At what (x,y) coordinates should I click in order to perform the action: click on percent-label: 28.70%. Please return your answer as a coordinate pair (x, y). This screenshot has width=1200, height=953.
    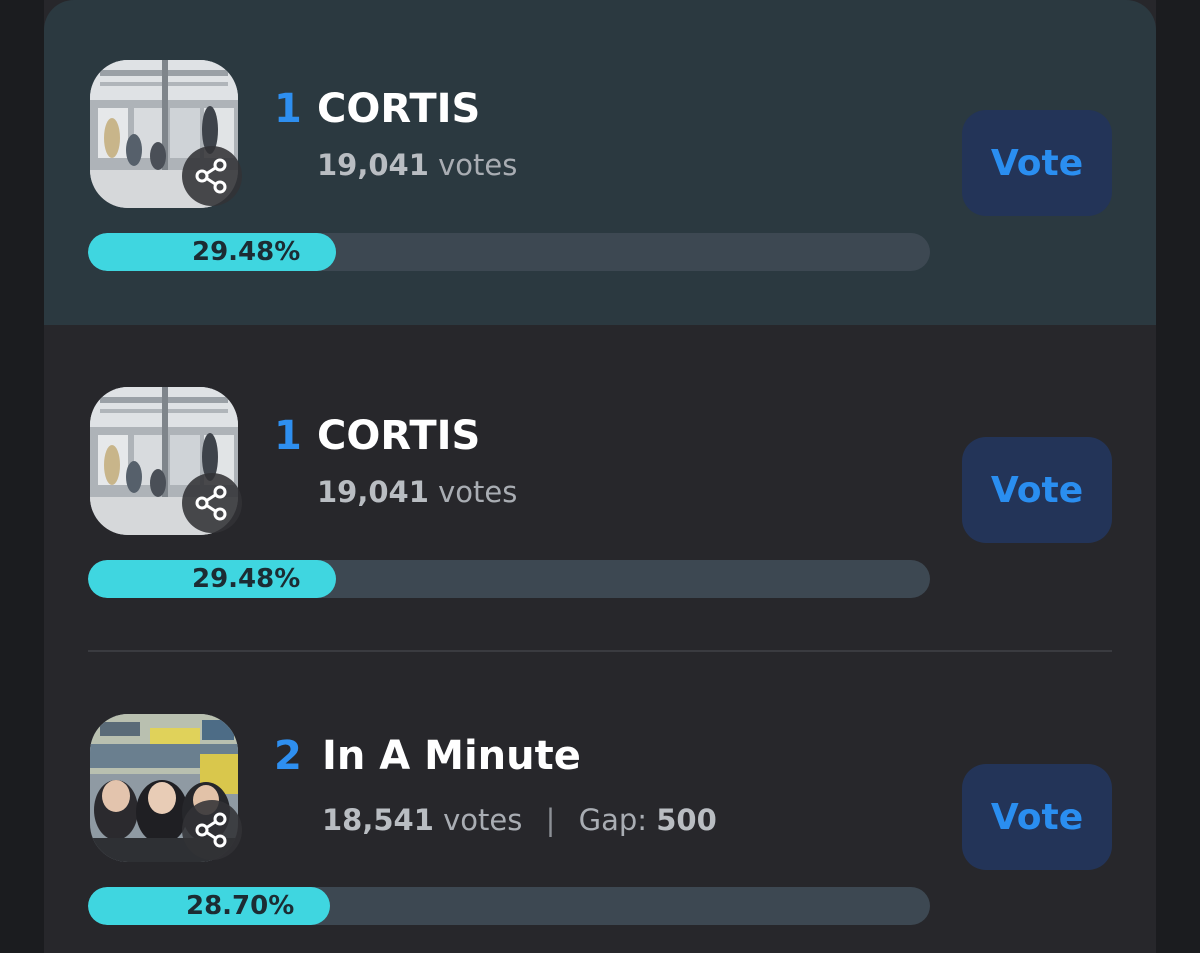
    Looking at the image, I should click on (240, 906).